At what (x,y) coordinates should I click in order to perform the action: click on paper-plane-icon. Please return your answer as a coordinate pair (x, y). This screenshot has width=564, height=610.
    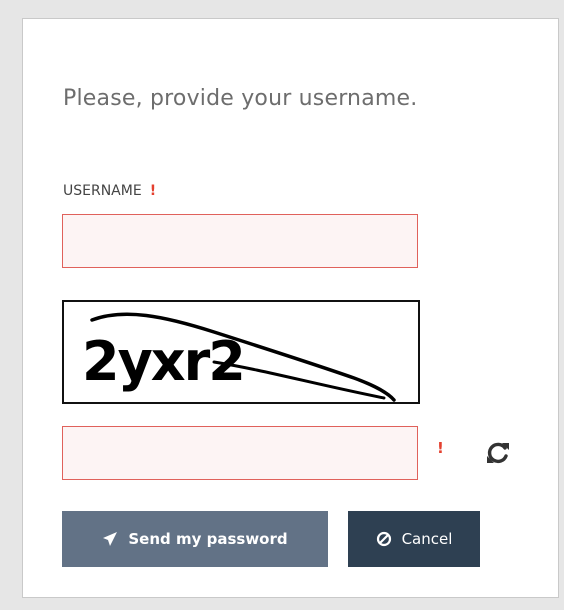
    Looking at the image, I should click on (110, 539).